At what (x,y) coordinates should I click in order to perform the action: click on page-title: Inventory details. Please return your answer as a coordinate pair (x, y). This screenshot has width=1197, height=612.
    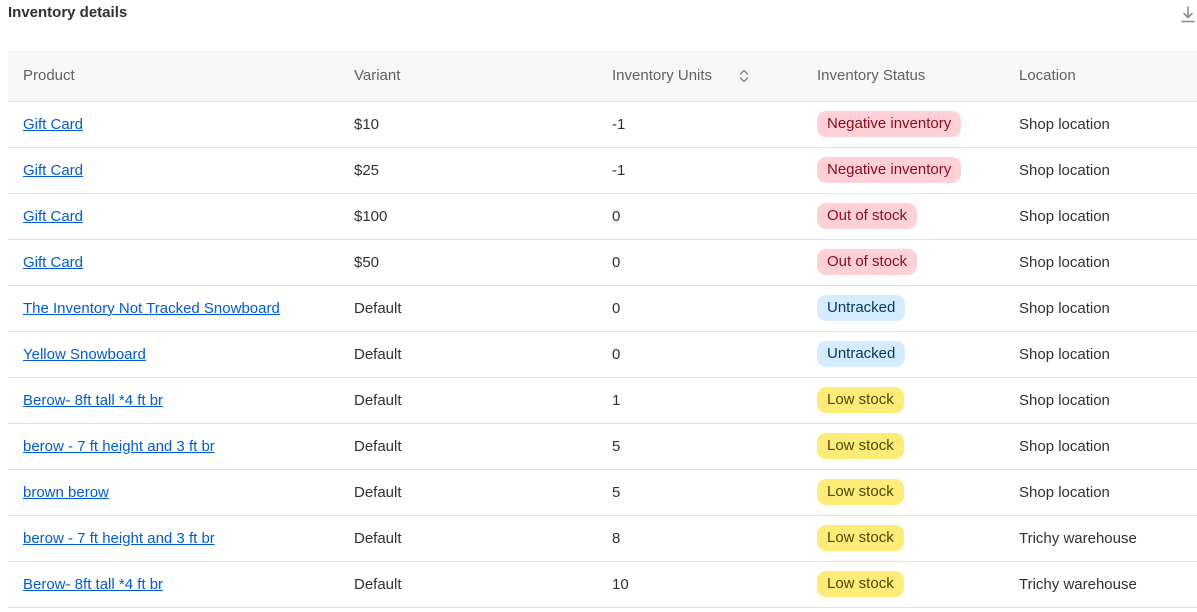
    Looking at the image, I should click on (68, 12).